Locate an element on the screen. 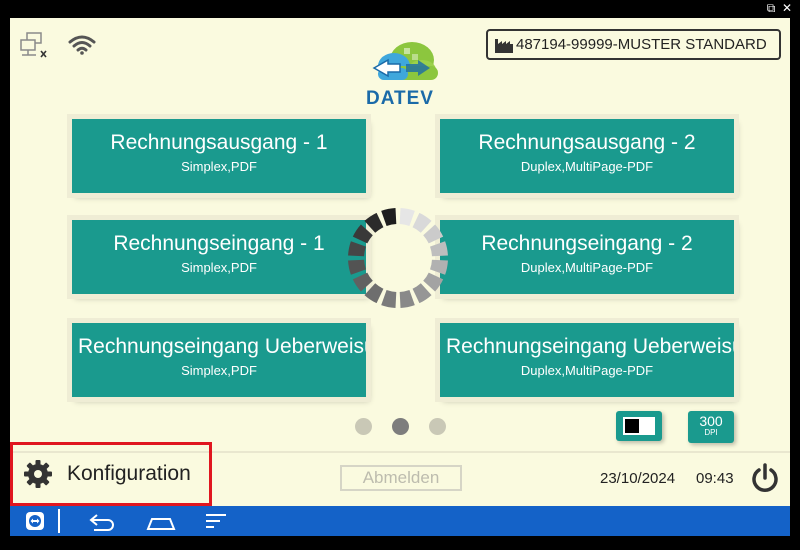 This screenshot has height=550, width=800. dpi-value: 300 is located at coordinates (711, 421).